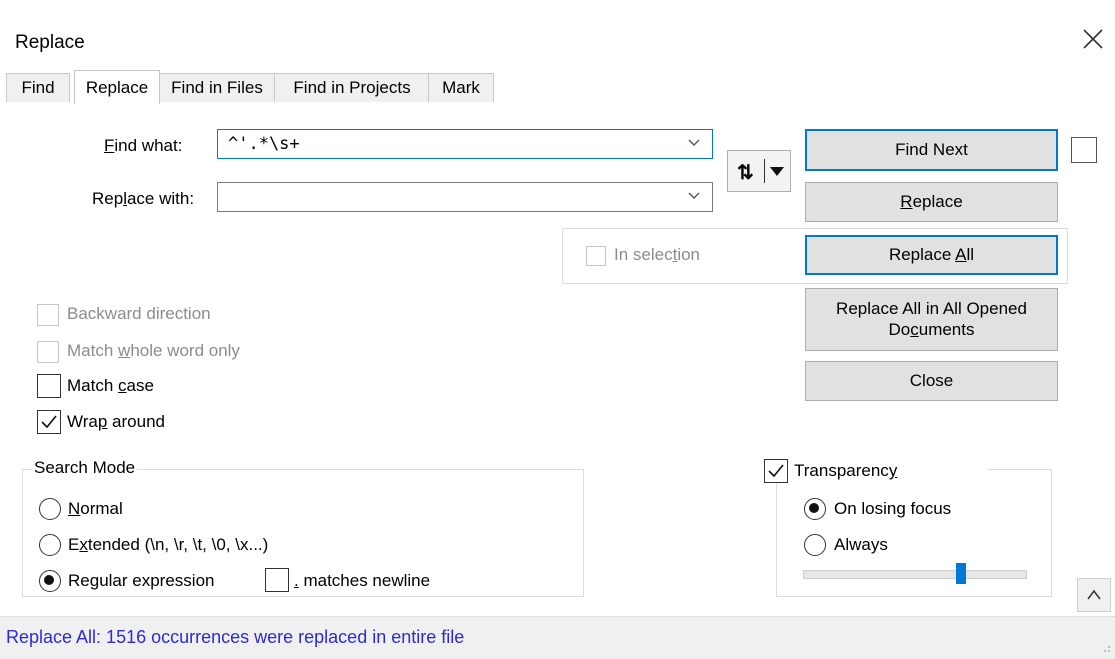 The width and height of the screenshot is (1115, 659). What do you see at coordinates (759, 171) in the screenshot?
I see `swap-find-replace-button: ⇅` at bounding box center [759, 171].